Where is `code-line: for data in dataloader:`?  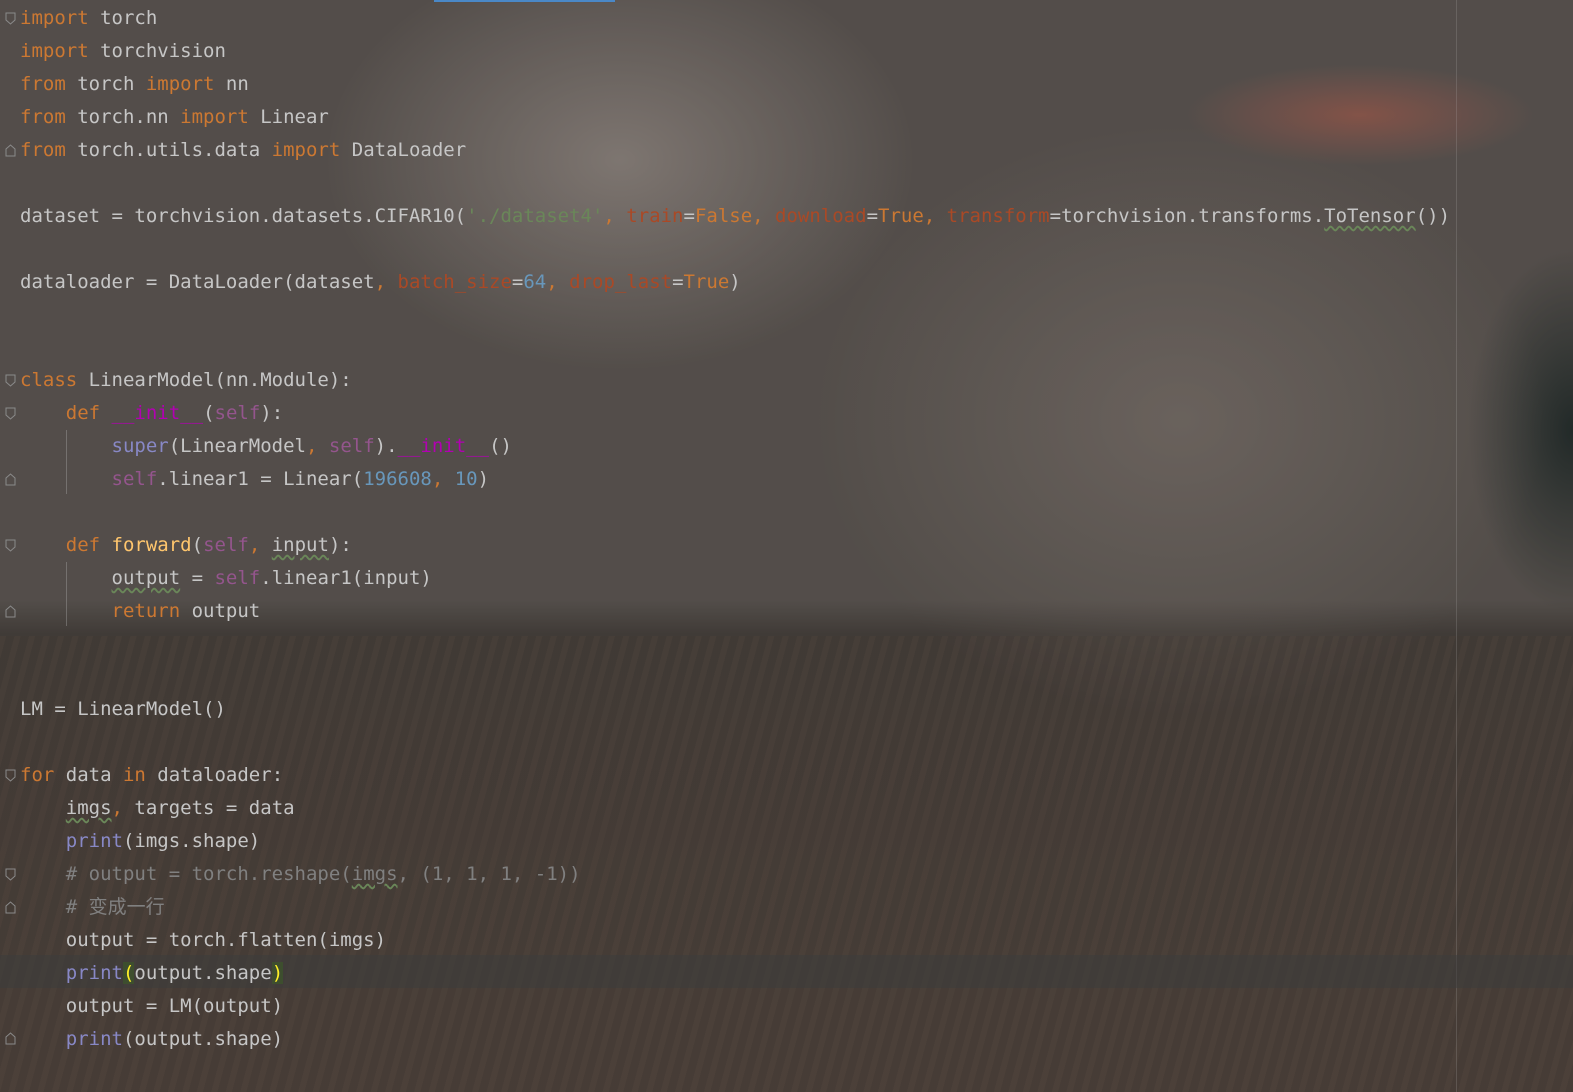 code-line: for data in dataloader: is located at coordinates (151, 775).